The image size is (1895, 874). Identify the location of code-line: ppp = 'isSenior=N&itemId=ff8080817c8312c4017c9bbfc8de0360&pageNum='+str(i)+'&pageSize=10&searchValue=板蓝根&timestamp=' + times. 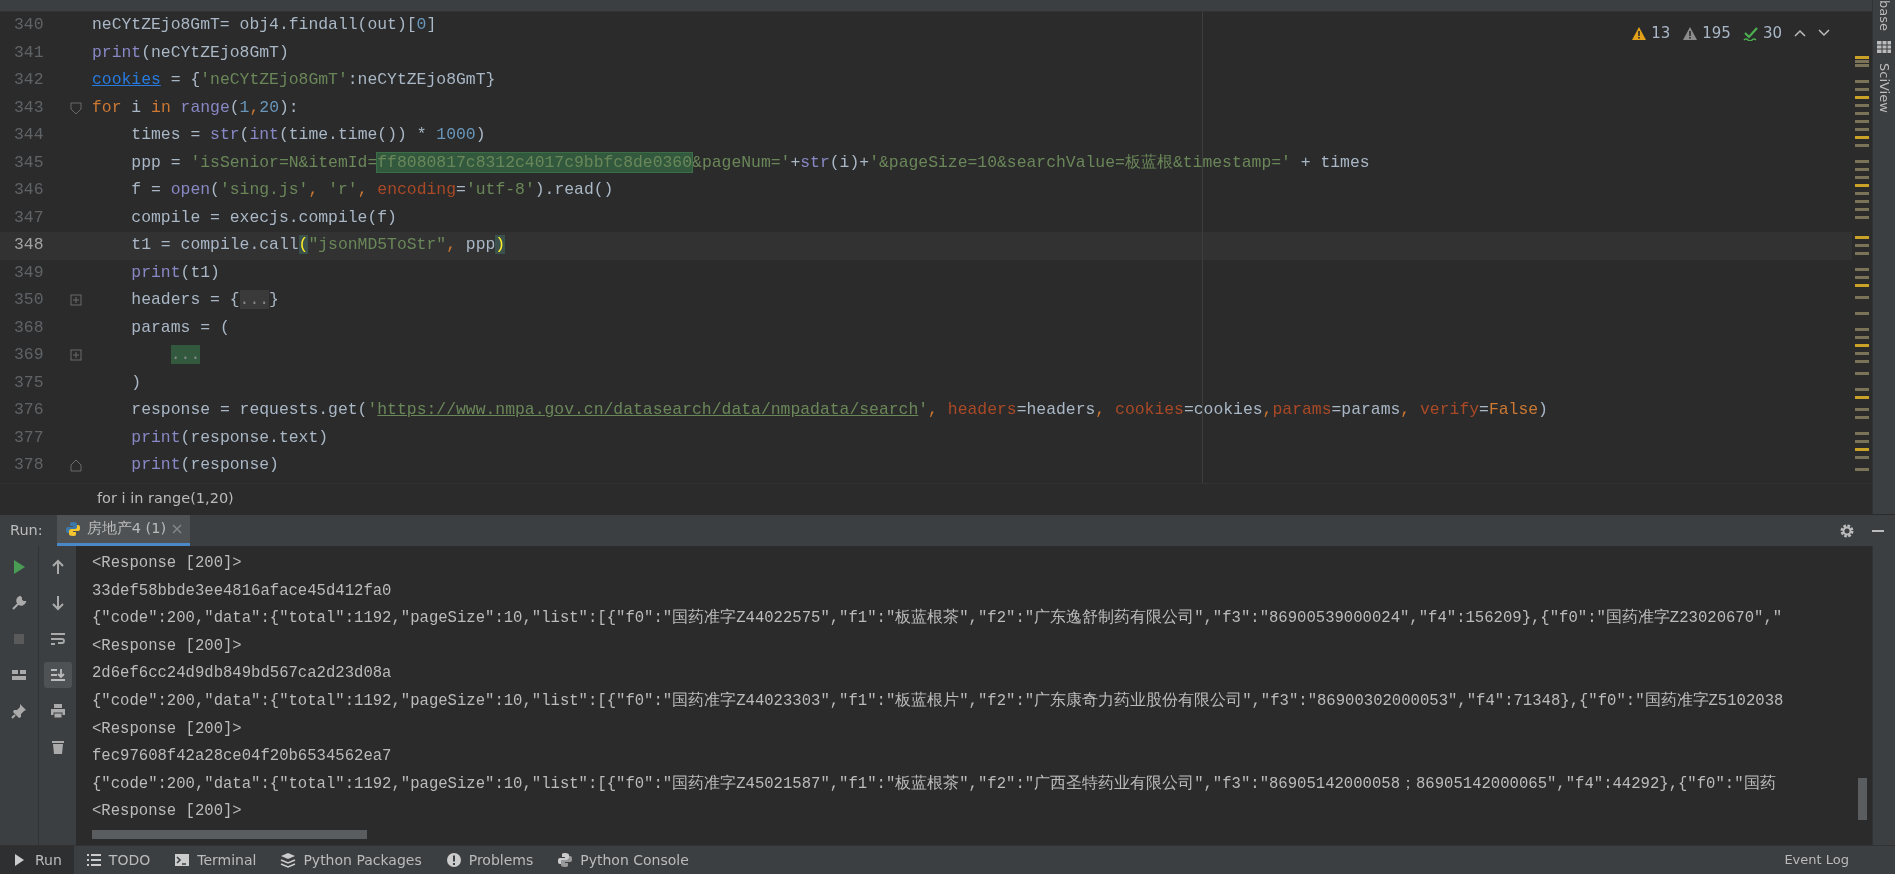
(750, 162).